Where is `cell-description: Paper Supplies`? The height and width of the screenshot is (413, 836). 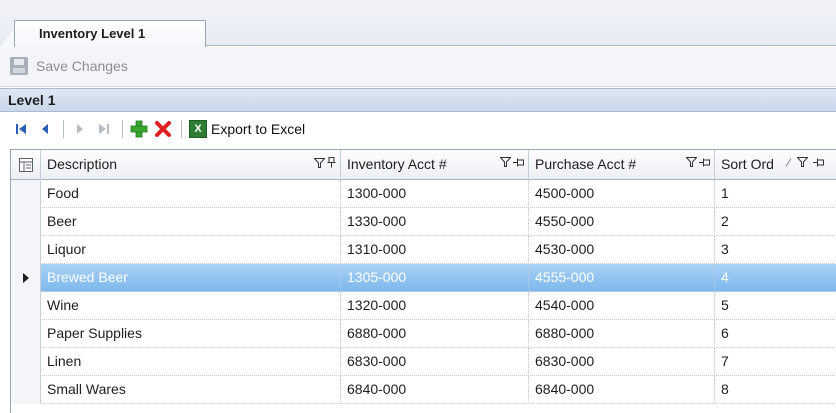
cell-description: Paper Supplies is located at coordinates (191, 334).